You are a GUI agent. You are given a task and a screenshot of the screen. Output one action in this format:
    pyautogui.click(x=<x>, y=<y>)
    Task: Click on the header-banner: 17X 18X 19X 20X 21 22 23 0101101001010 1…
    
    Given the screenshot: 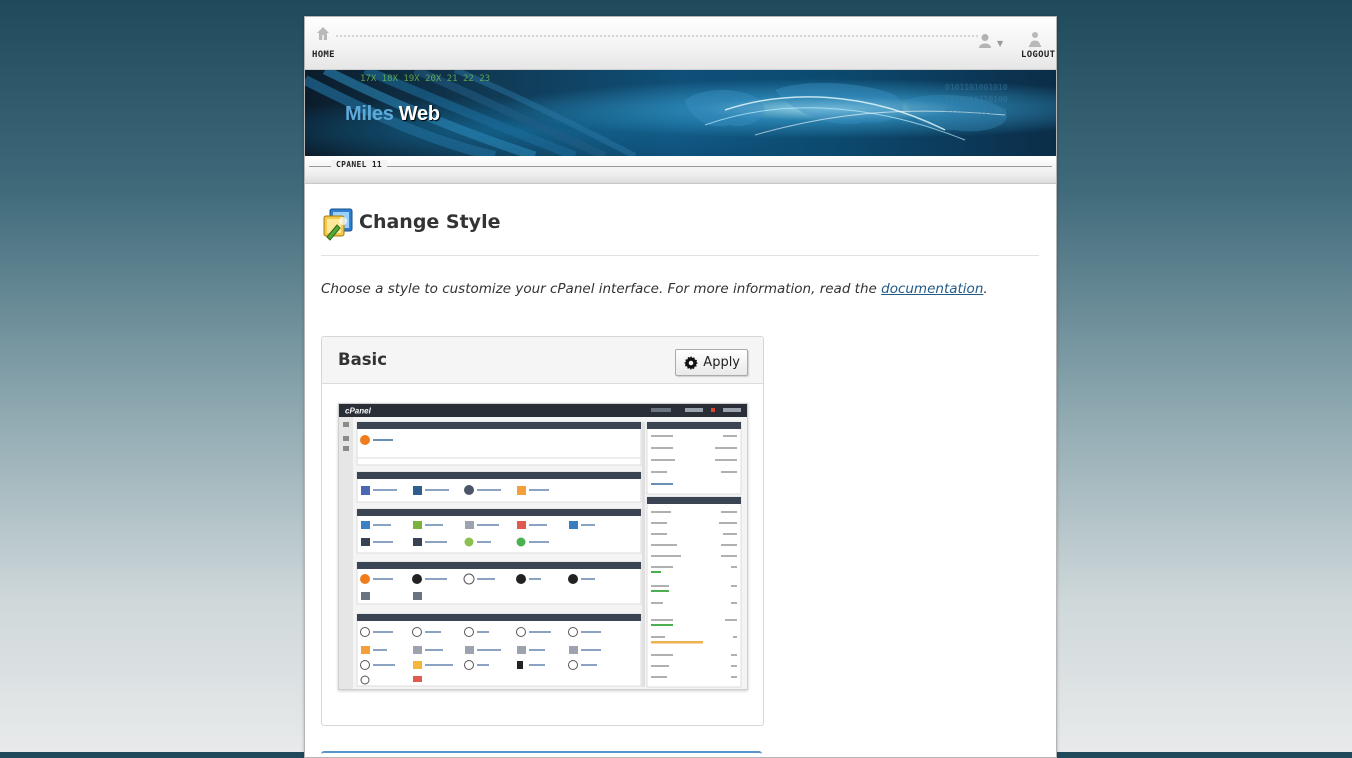 What is the action you would take?
    pyautogui.click(x=680, y=113)
    